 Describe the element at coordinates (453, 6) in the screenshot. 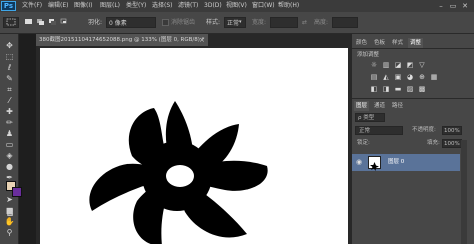

I see `maximize-button: ▭` at that location.